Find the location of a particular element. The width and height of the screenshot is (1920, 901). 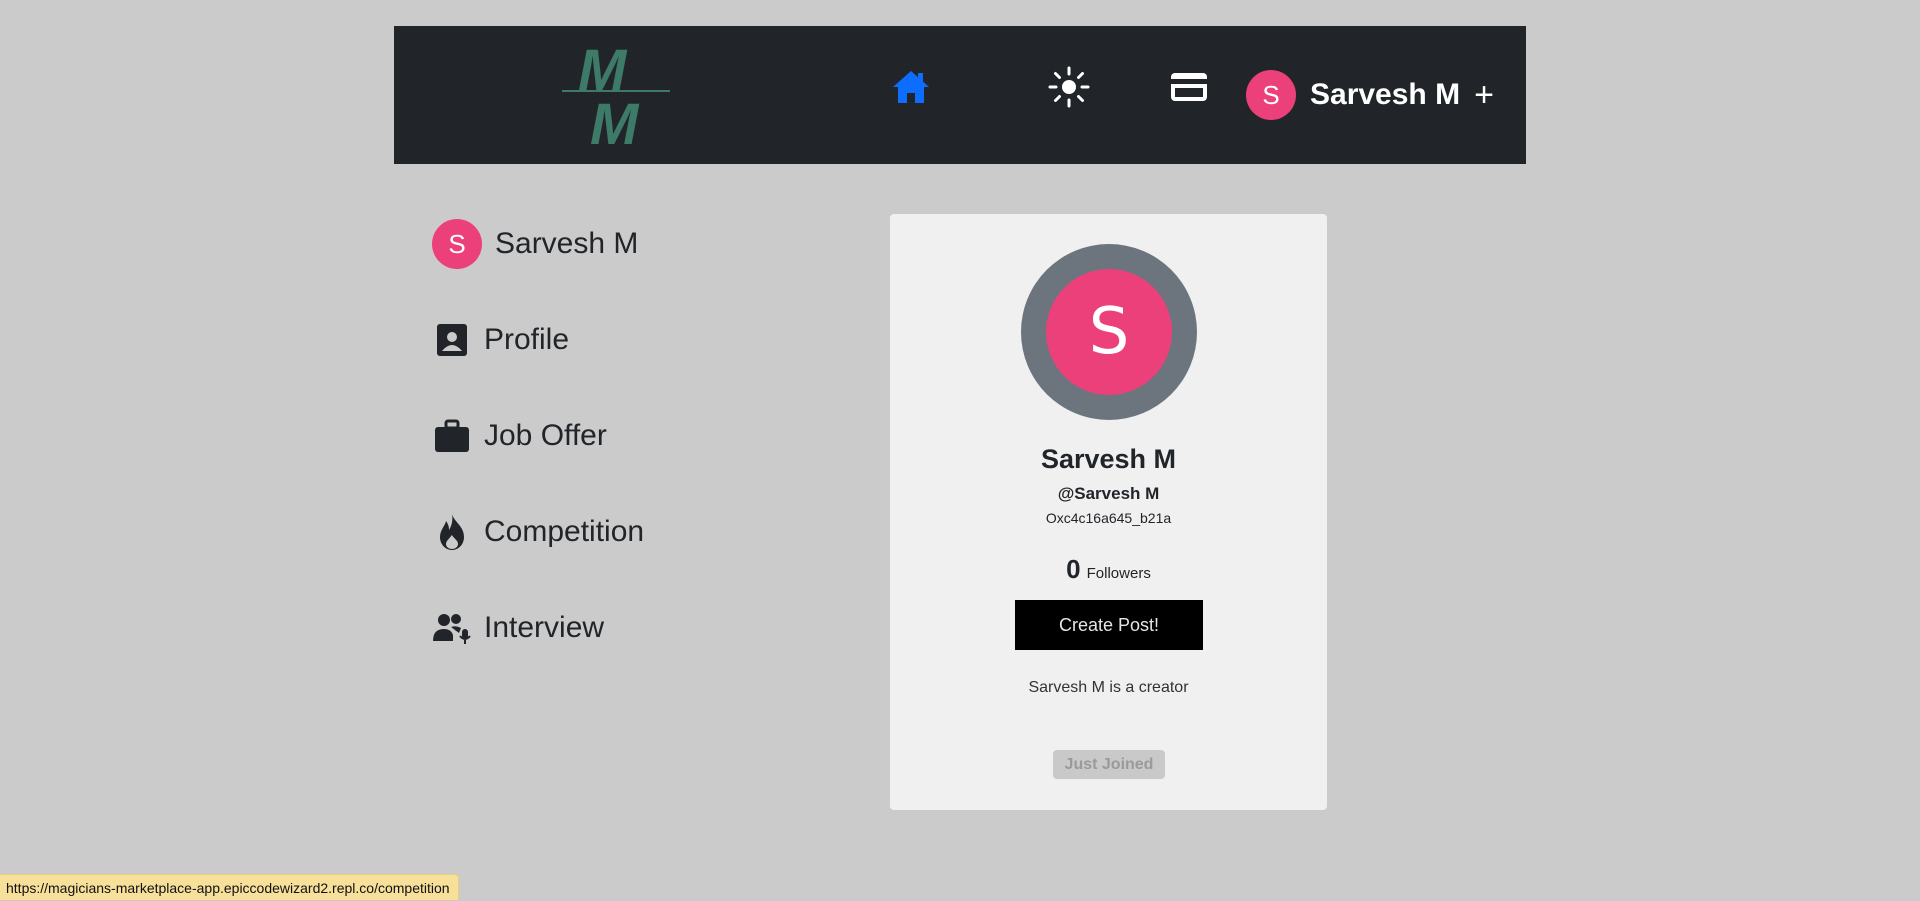

nav-user-menu: S Sarvesh M + is located at coordinates (1370, 95).